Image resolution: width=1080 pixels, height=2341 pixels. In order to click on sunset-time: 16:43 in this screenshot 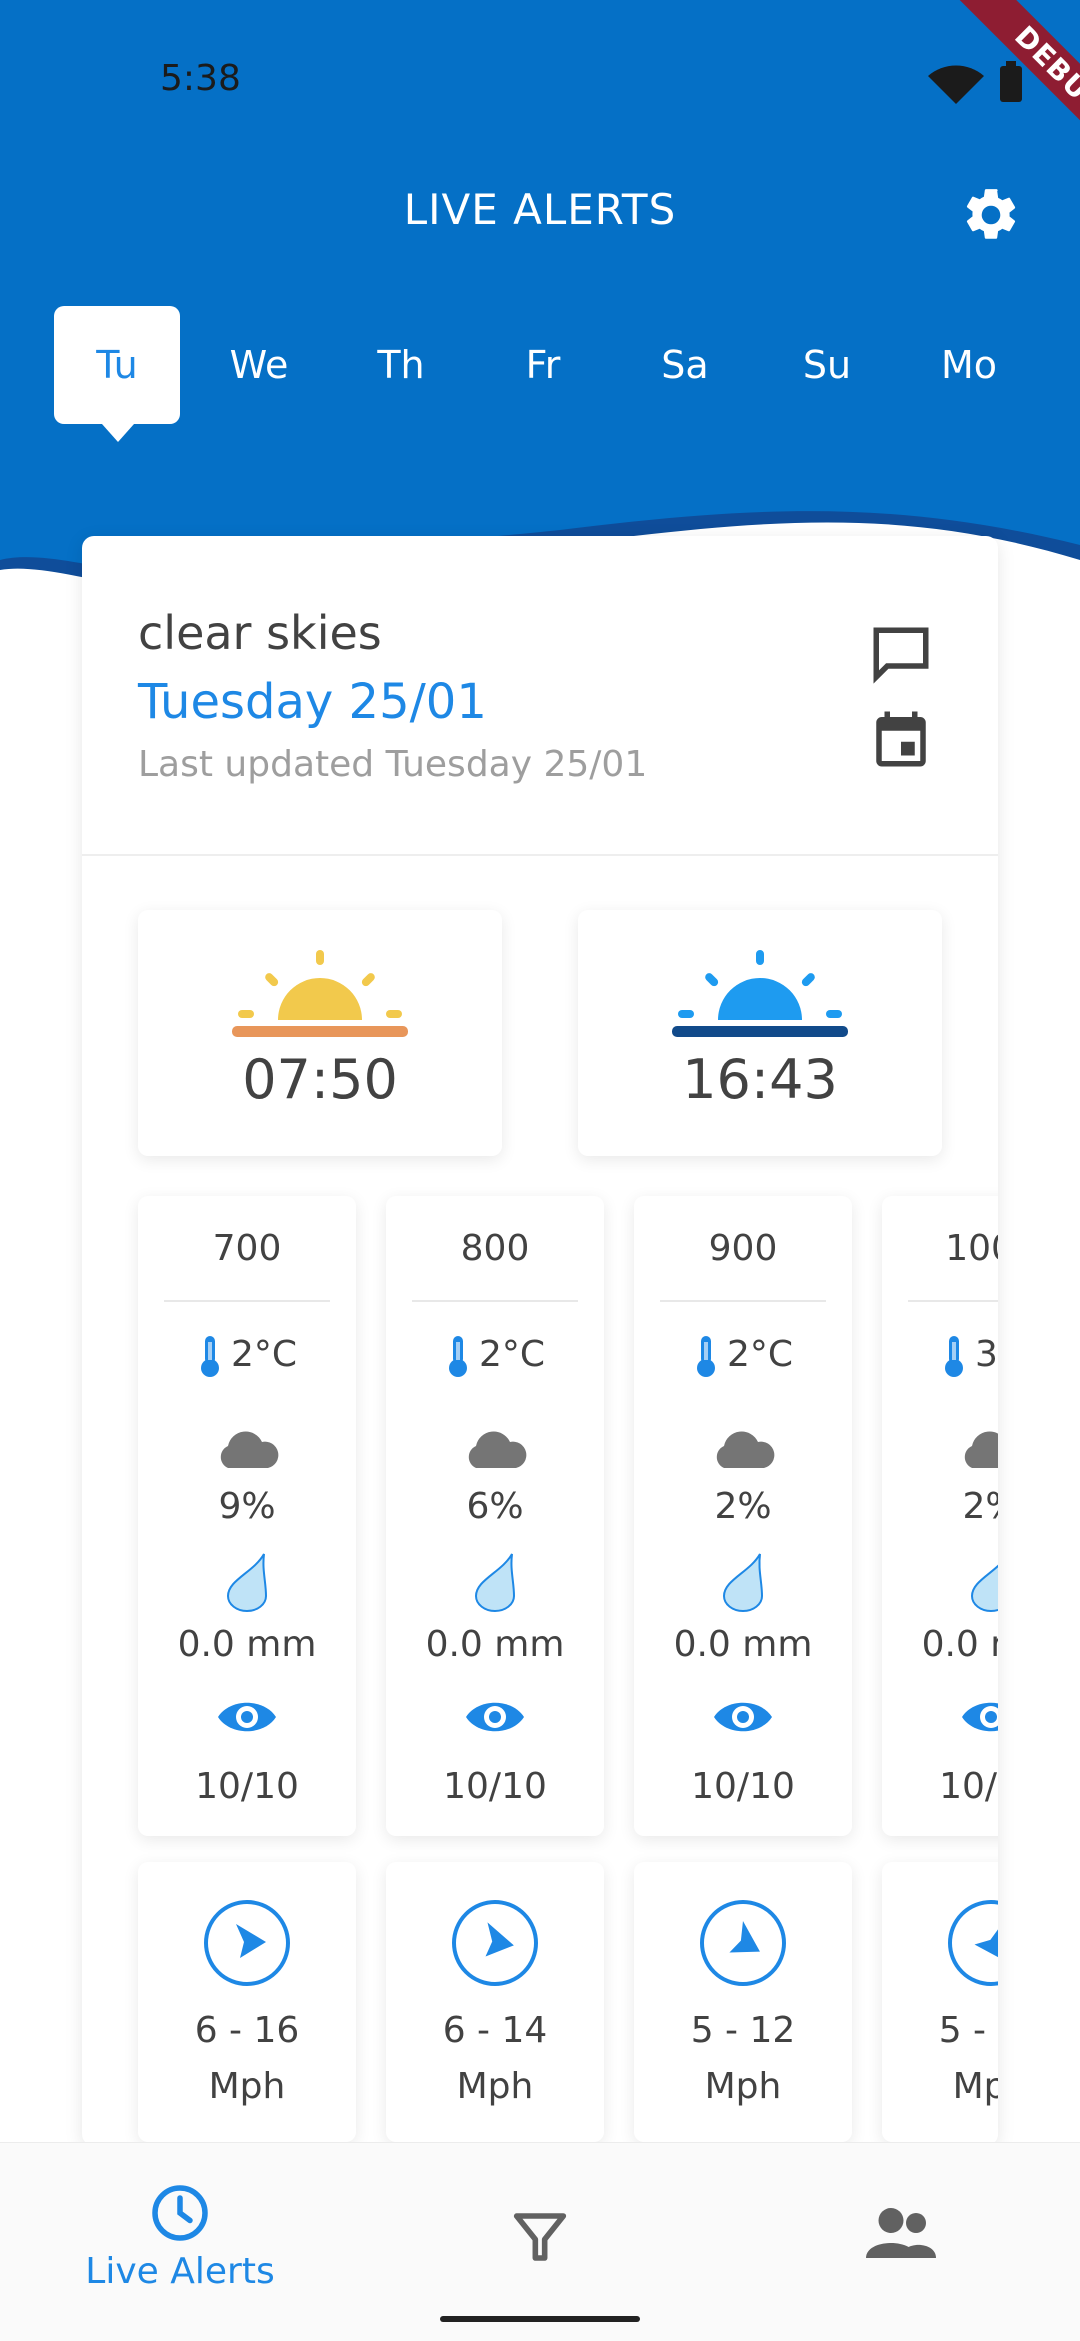, I will do `click(760, 1079)`.